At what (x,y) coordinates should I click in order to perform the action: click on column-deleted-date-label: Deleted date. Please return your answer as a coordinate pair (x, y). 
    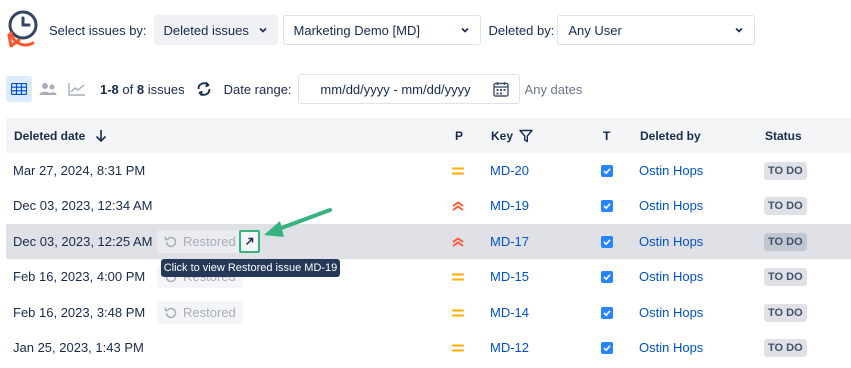
    Looking at the image, I should click on (50, 135).